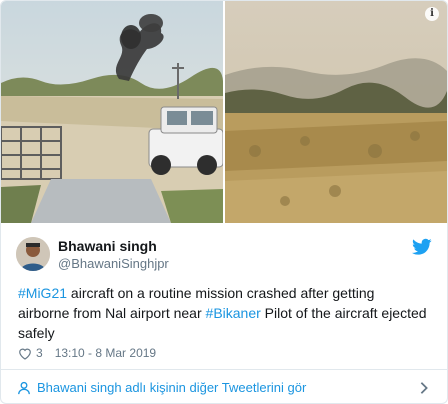  Describe the element at coordinates (224, 254) in the screenshot. I see `tweet-author: Bhawani singh @BhawaniSinghjpr` at that location.